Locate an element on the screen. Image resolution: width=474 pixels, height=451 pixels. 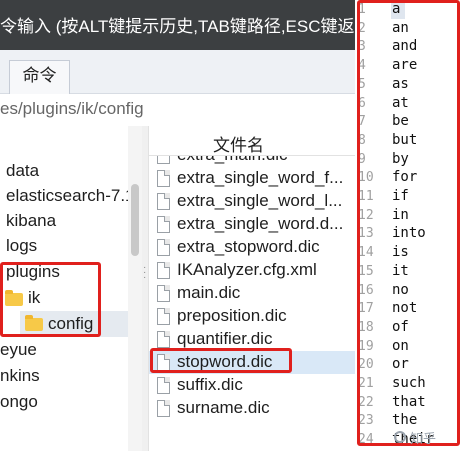
editor-line: it is located at coordinates (400, 271).